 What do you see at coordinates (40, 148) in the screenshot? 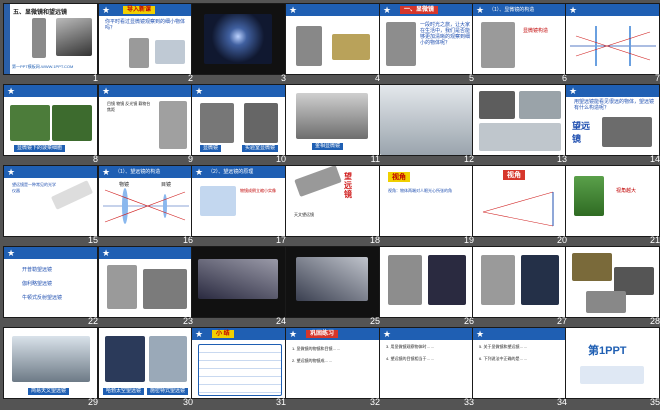
I see `image-caption: 显微镜下的菠菜细胞` at bounding box center [40, 148].